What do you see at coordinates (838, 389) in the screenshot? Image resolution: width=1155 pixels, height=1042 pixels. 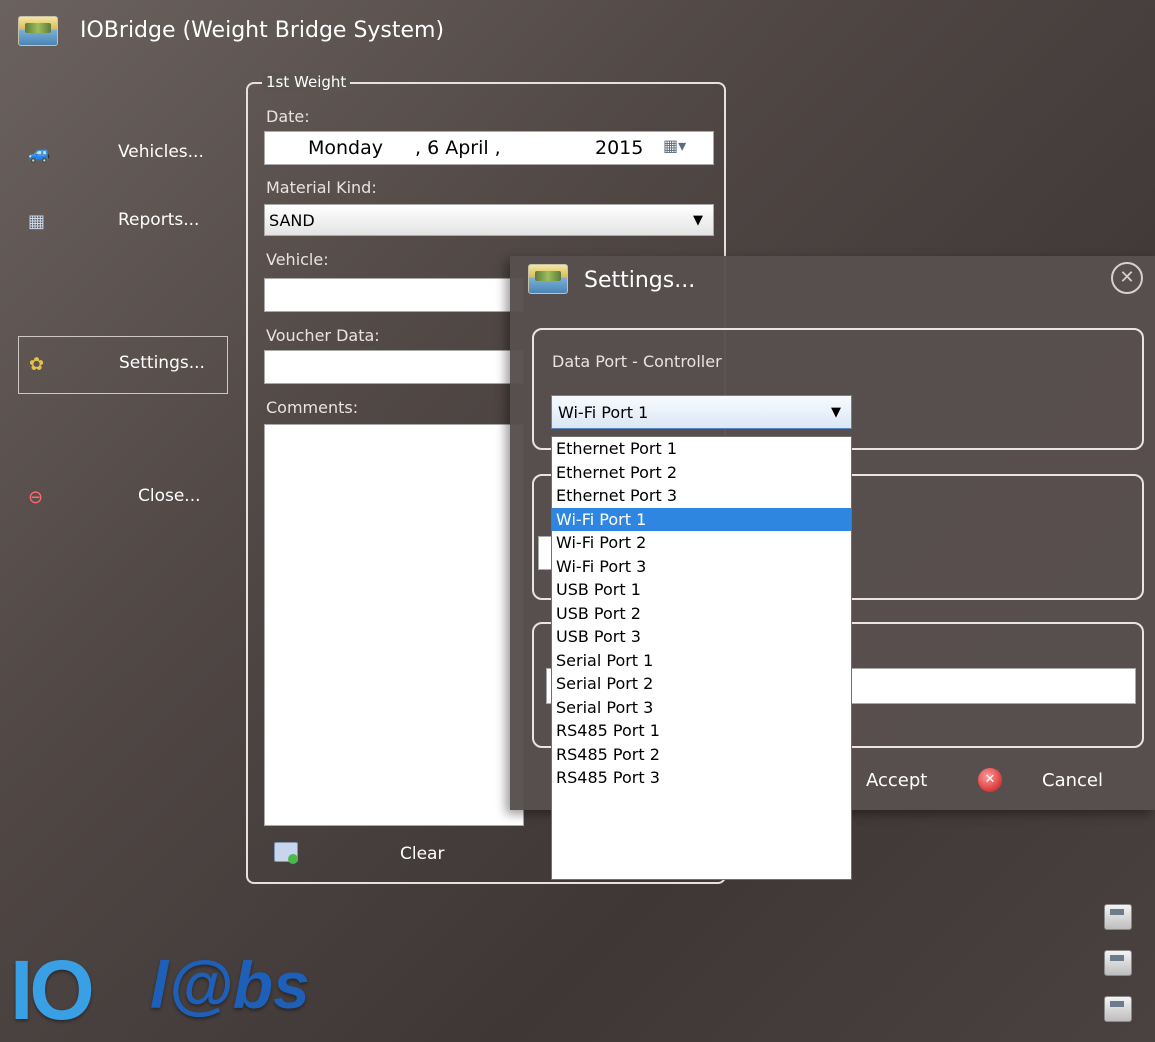 I see `data-port-group` at bounding box center [838, 389].